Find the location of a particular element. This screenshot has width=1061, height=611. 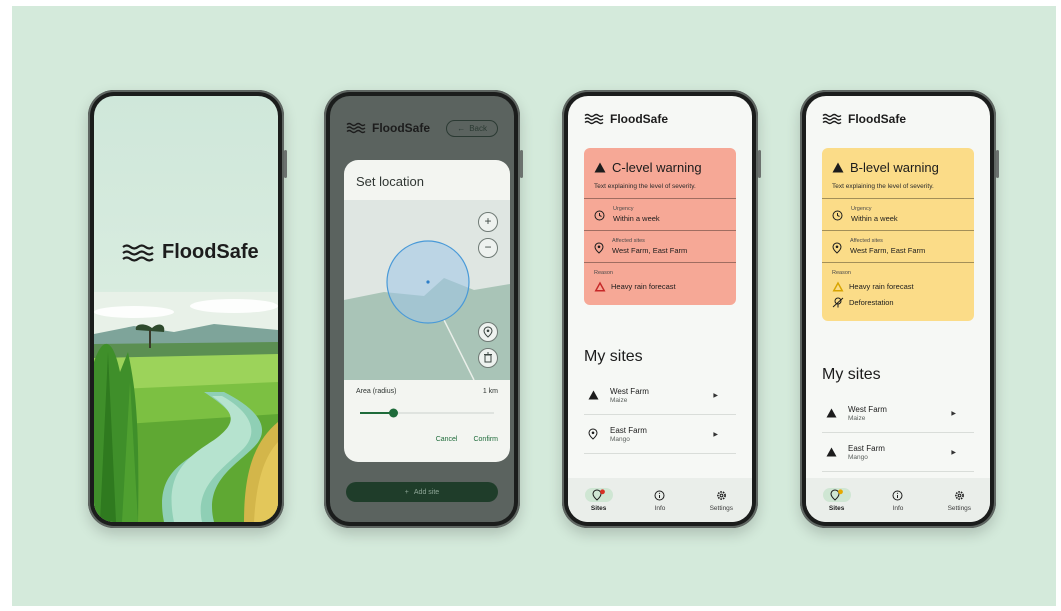

sites-alert-icon is located at coordinates (836, 495).